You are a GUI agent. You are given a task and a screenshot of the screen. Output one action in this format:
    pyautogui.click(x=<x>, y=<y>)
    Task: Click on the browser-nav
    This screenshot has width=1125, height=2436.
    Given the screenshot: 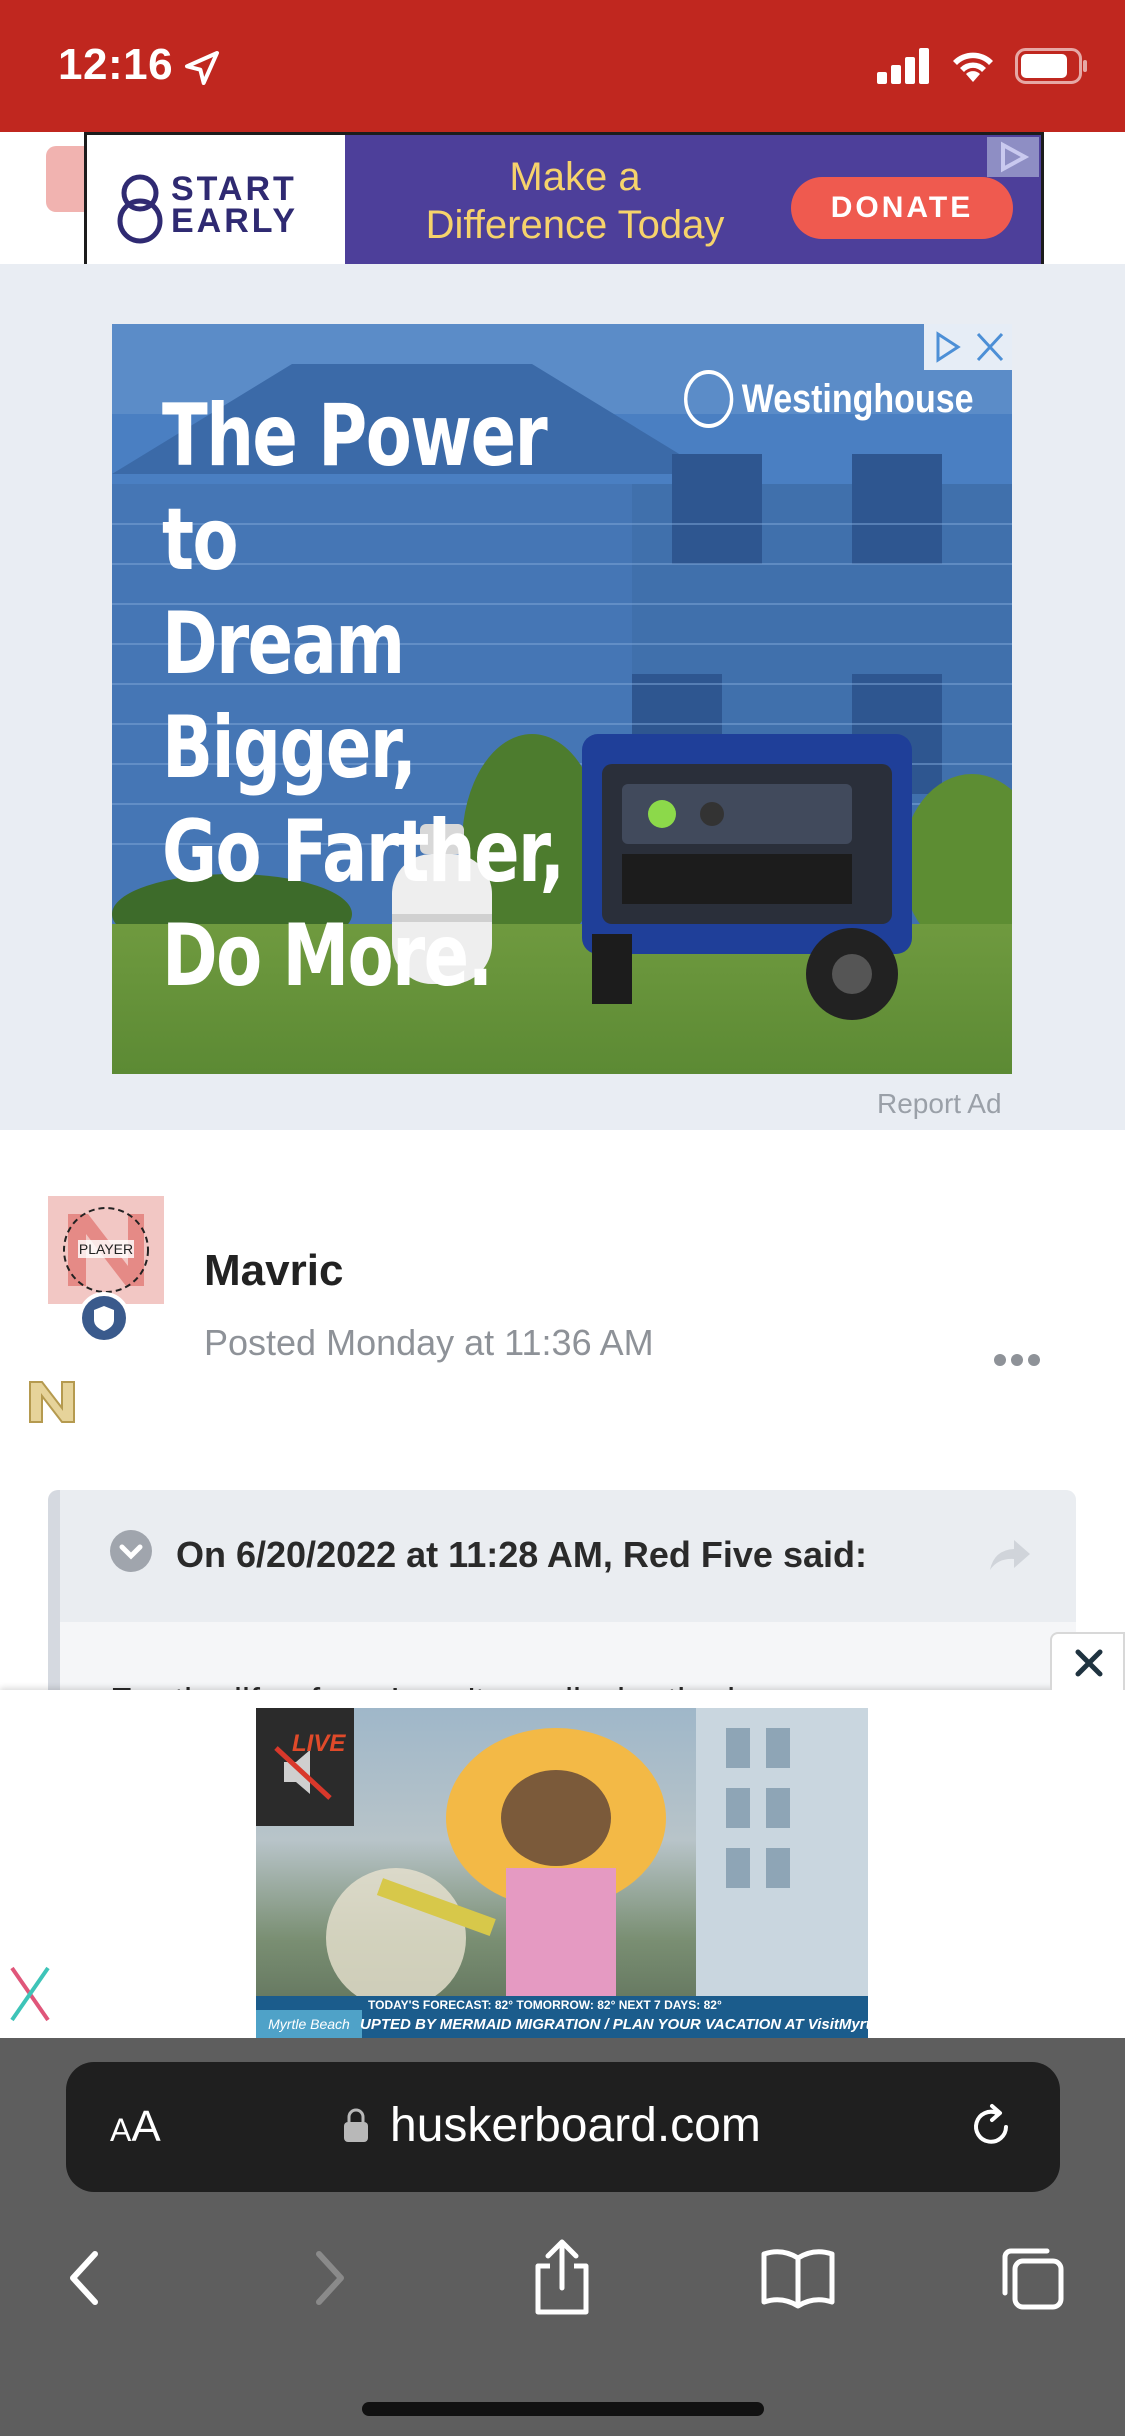 What is the action you would take?
    pyautogui.click(x=562, y=2279)
    